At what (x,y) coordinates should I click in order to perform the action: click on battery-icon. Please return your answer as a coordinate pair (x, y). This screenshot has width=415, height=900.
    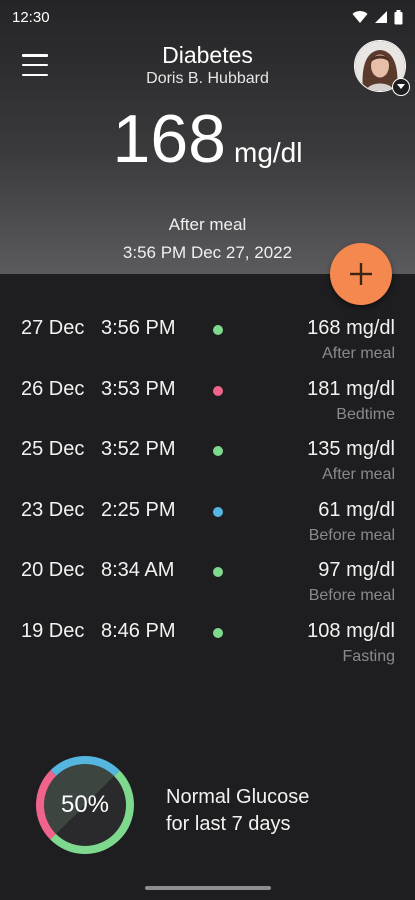
    Looking at the image, I should click on (398, 16).